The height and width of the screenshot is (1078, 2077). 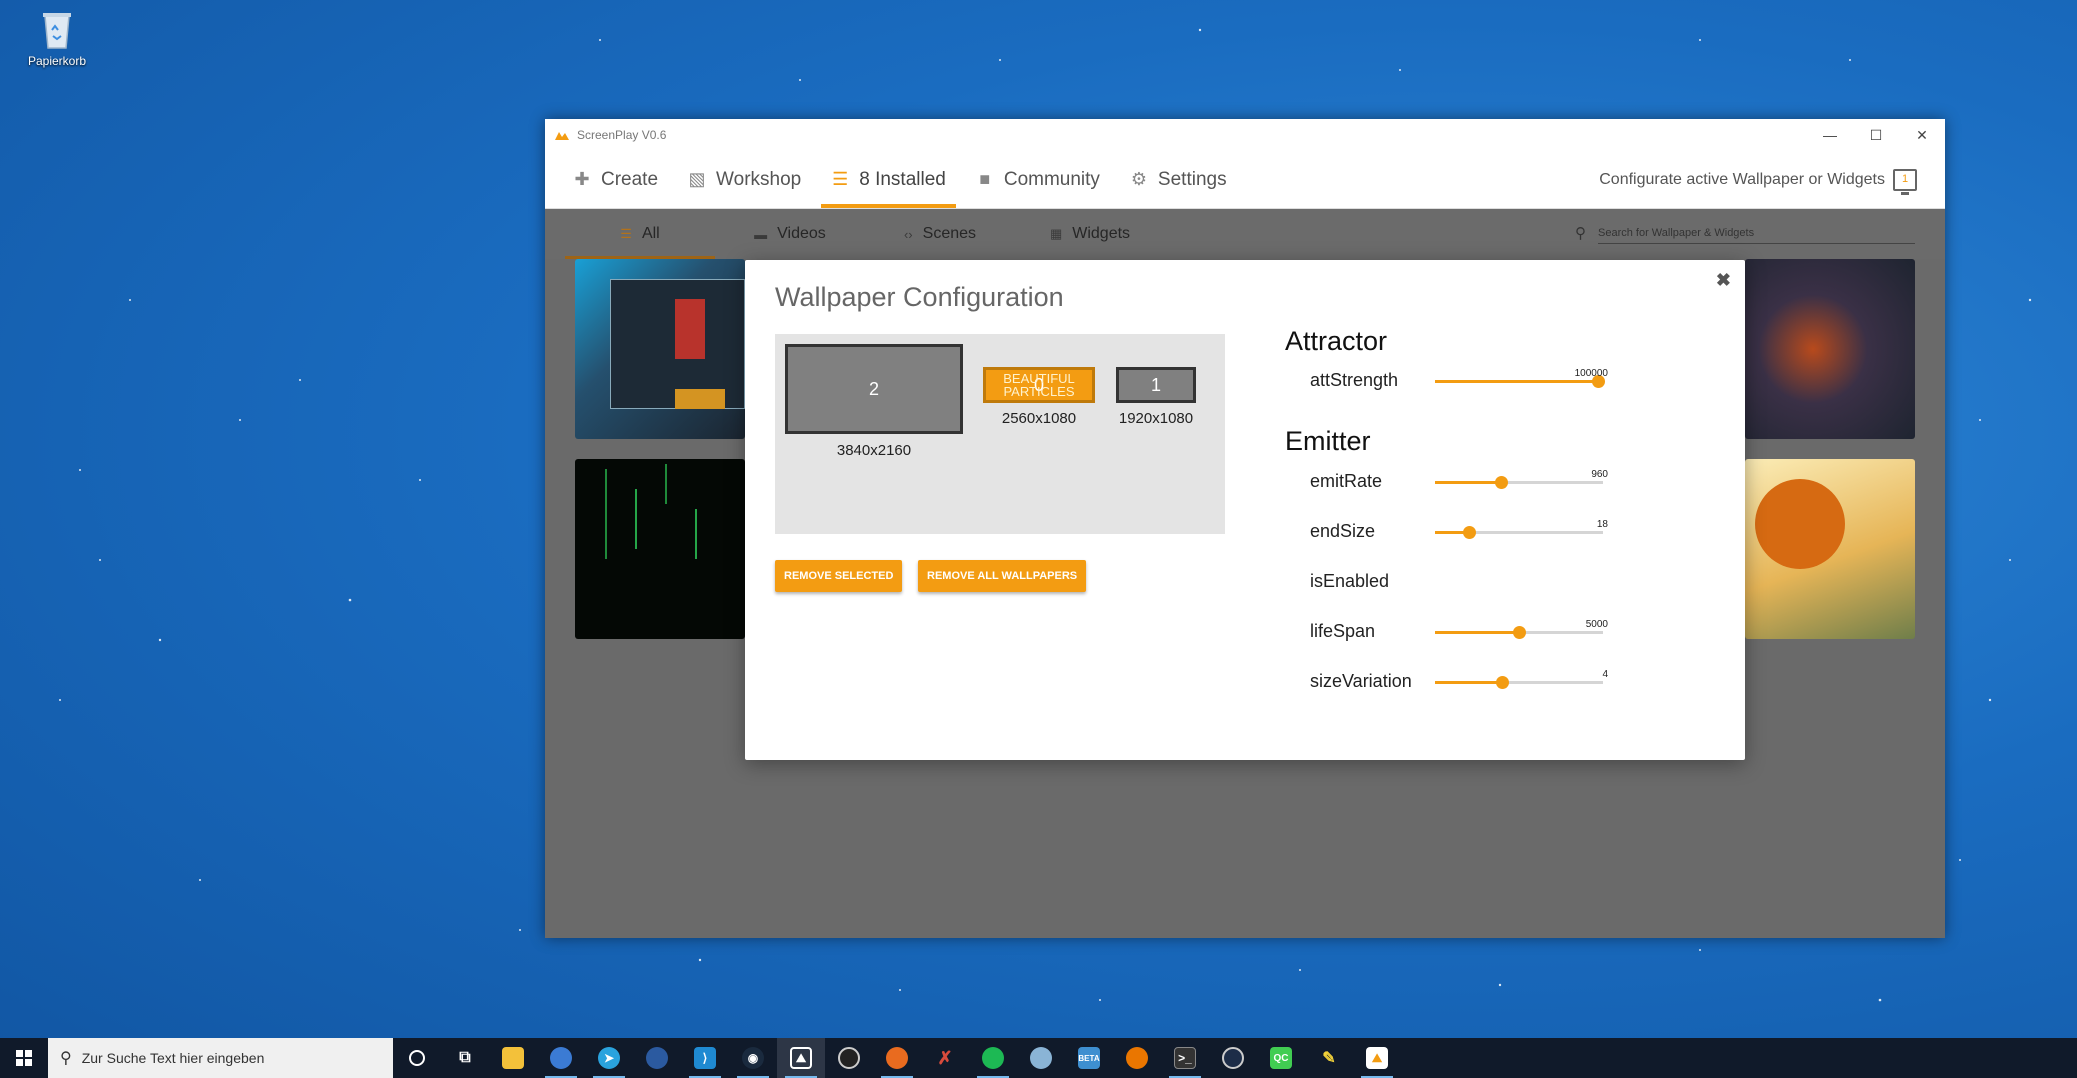 I want to click on slider-value: 100000, so click(x=1591, y=373).